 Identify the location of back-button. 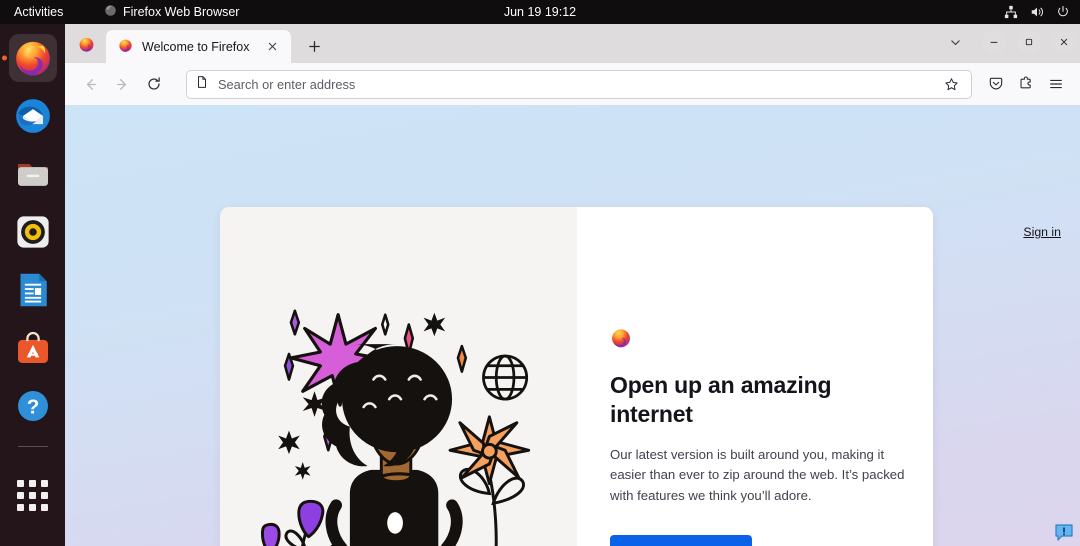
(90, 84).